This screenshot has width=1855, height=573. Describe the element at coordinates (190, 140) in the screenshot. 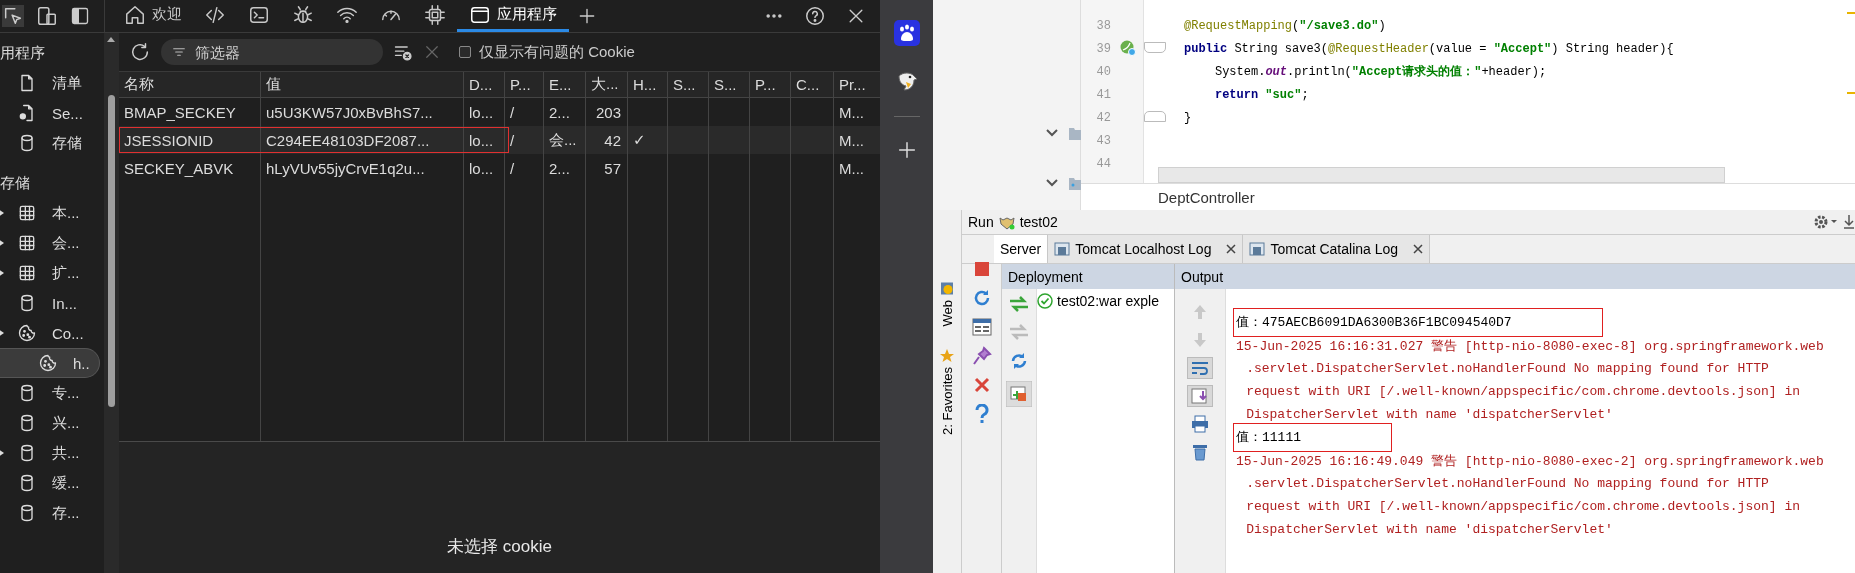

I see `table-cell: JSESSIONID` at that location.